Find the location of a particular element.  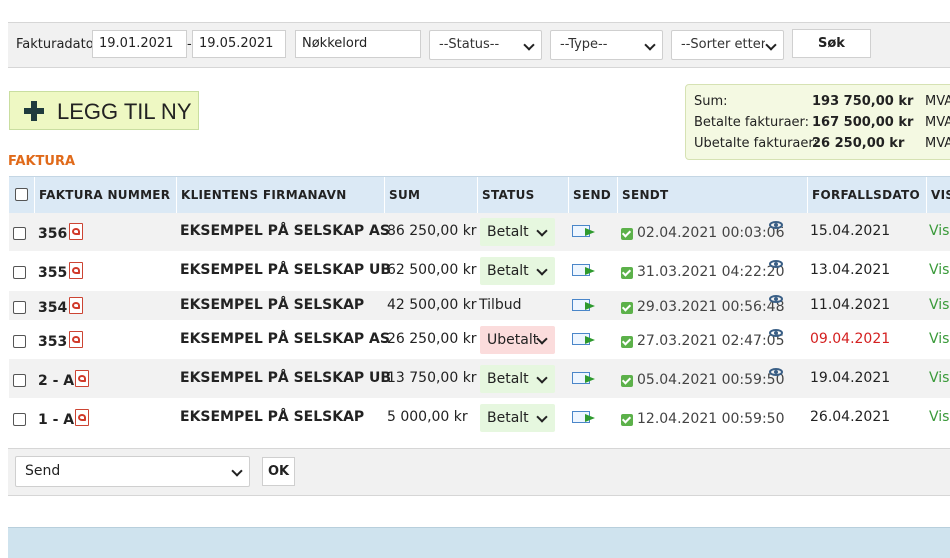

status-filter-select: --Status-- is located at coordinates (485, 45).